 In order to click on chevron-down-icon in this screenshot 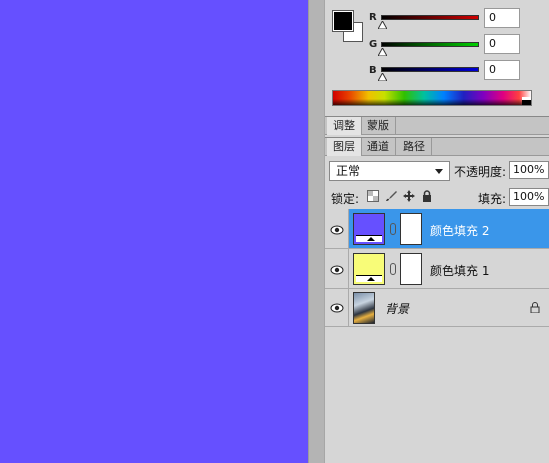, I will do `click(439, 171)`.